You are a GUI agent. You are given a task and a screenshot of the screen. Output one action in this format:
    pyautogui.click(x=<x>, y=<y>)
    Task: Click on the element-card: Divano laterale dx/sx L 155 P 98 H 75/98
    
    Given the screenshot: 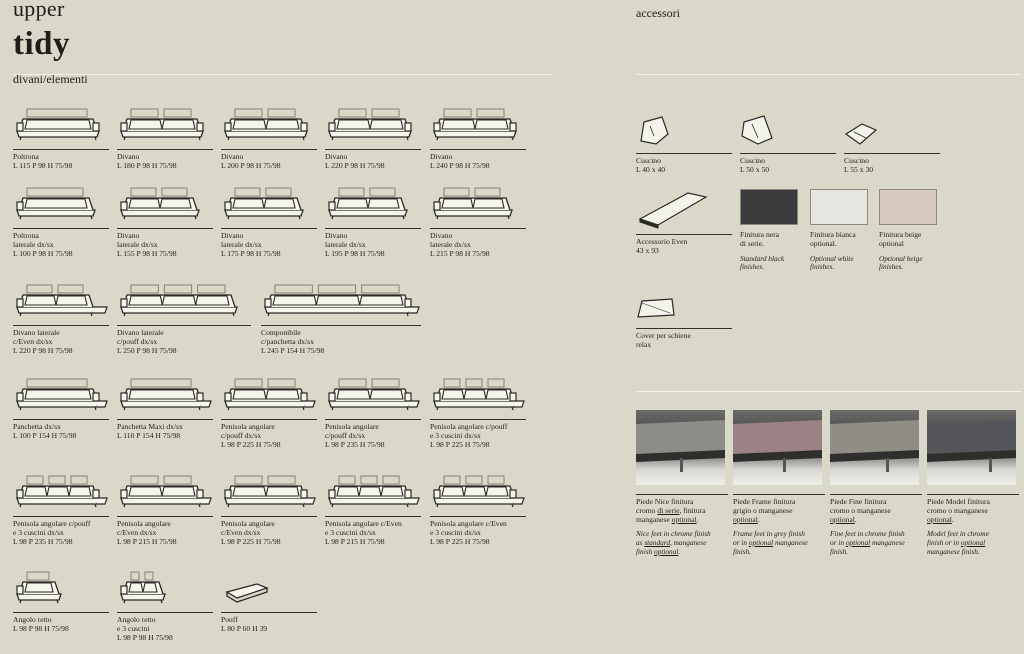 What is the action you would take?
    pyautogui.click(x=165, y=220)
    